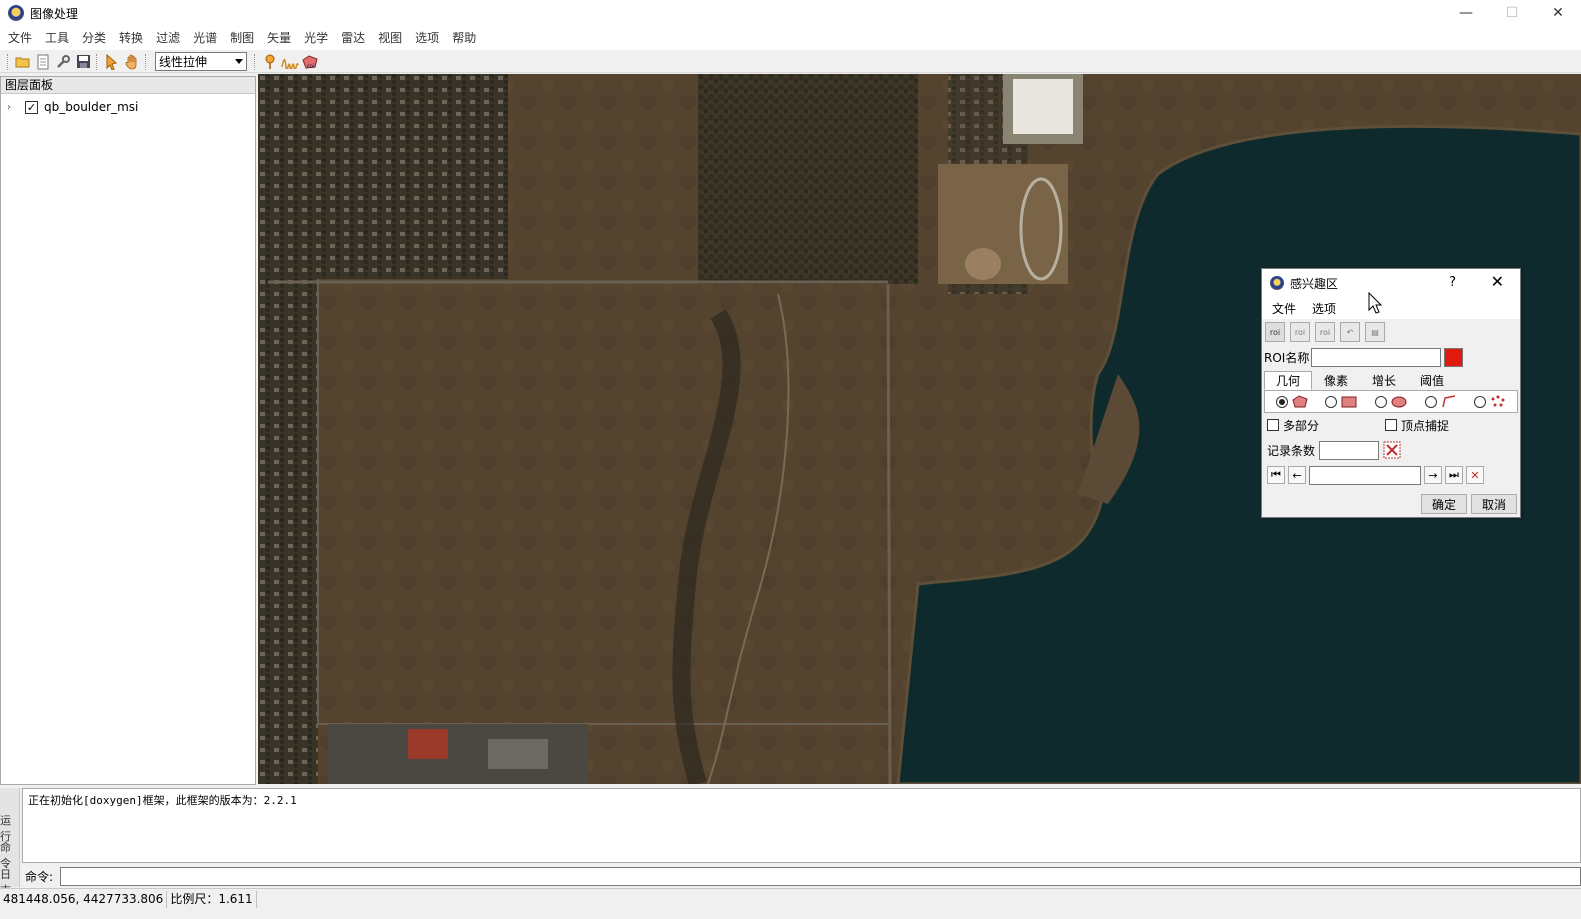  Describe the element at coordinates (464, 38) in the screenshot. I see `menu-help: 帮助` at that location.